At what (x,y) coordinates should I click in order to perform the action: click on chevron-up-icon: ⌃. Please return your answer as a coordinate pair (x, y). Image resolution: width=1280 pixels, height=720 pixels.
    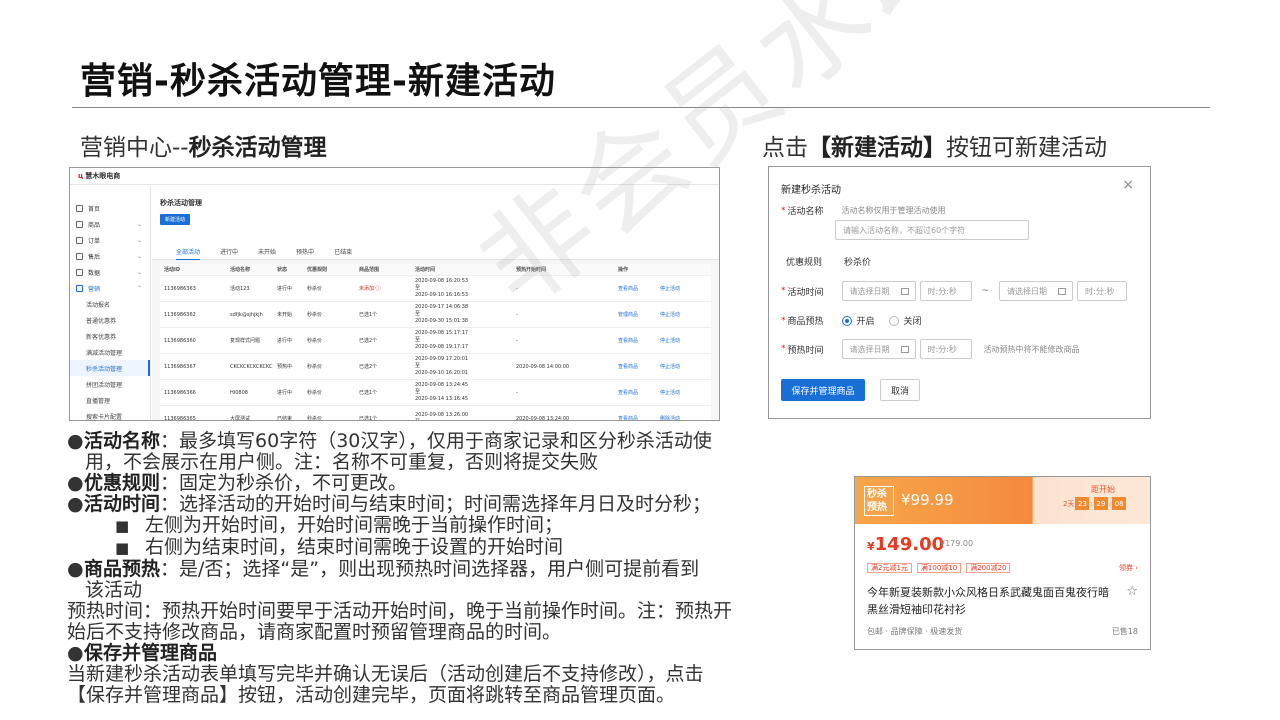
    Looking at the image, I should click on (139, 288).